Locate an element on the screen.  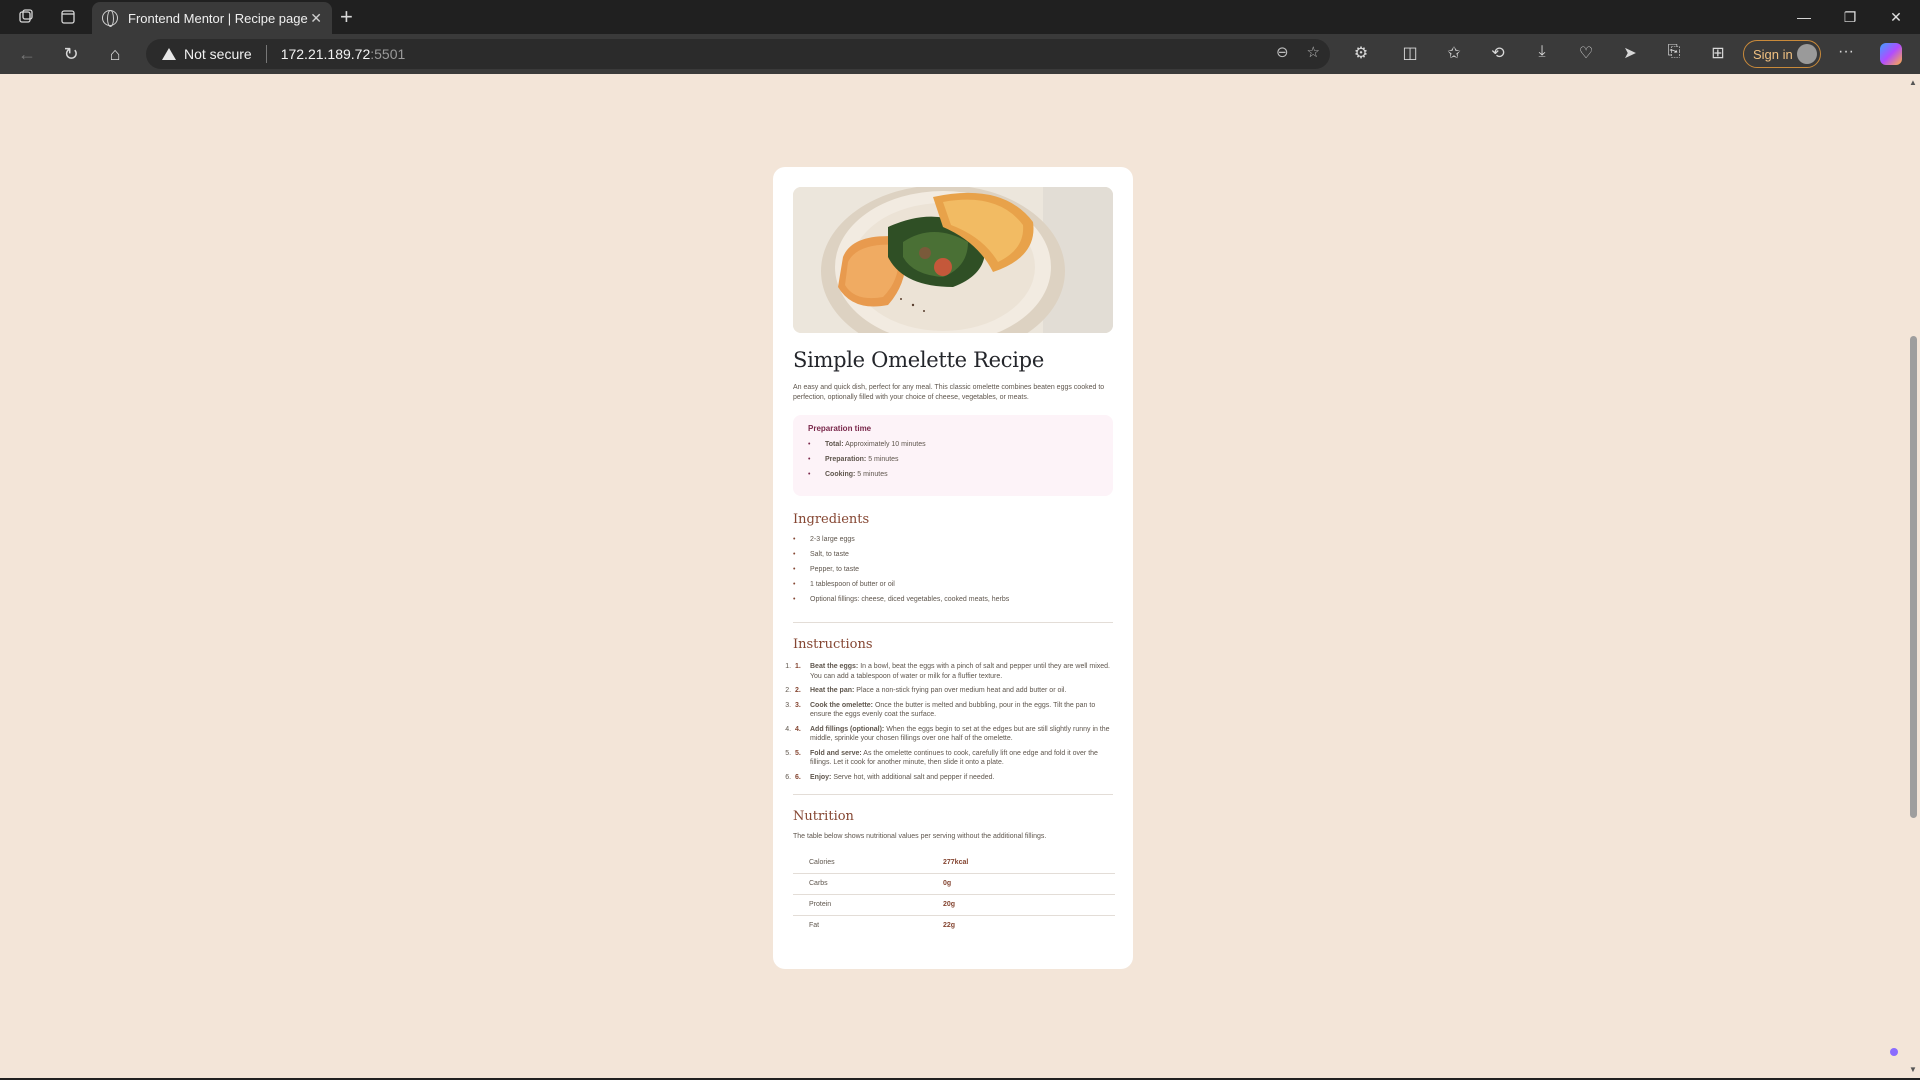
security-label: Not secure is located at coordinates (218, 54).